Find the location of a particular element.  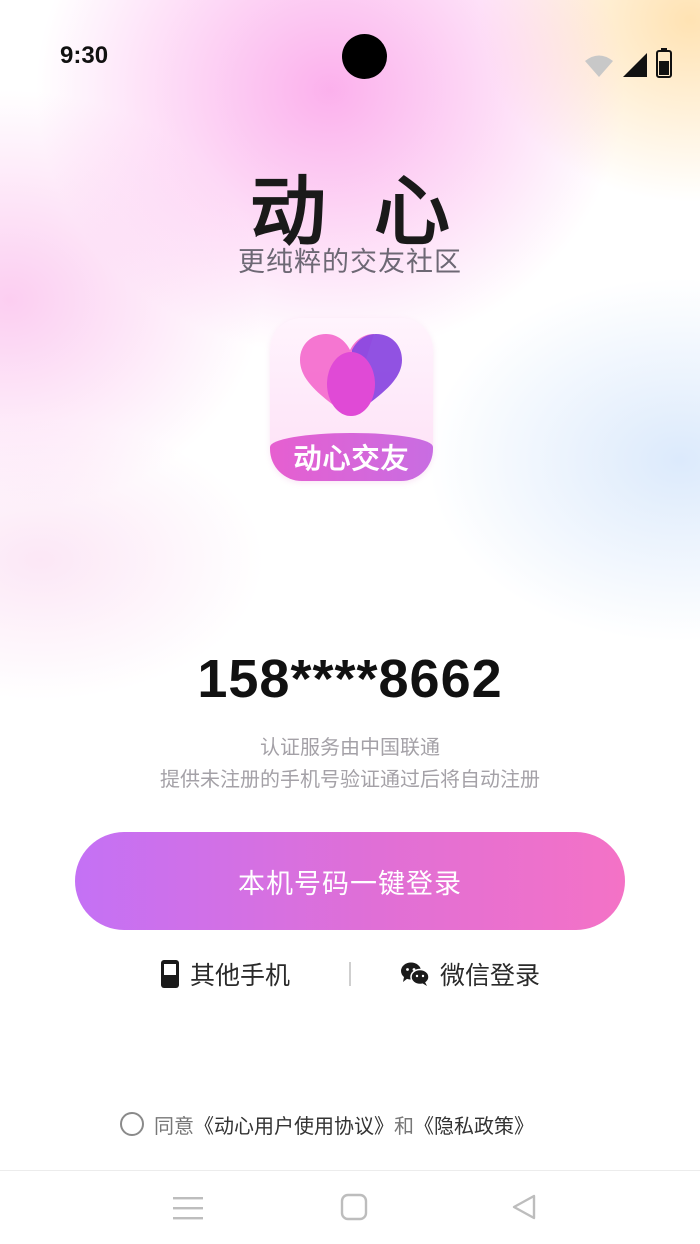

status-icons is located at coordinates (628, 62).